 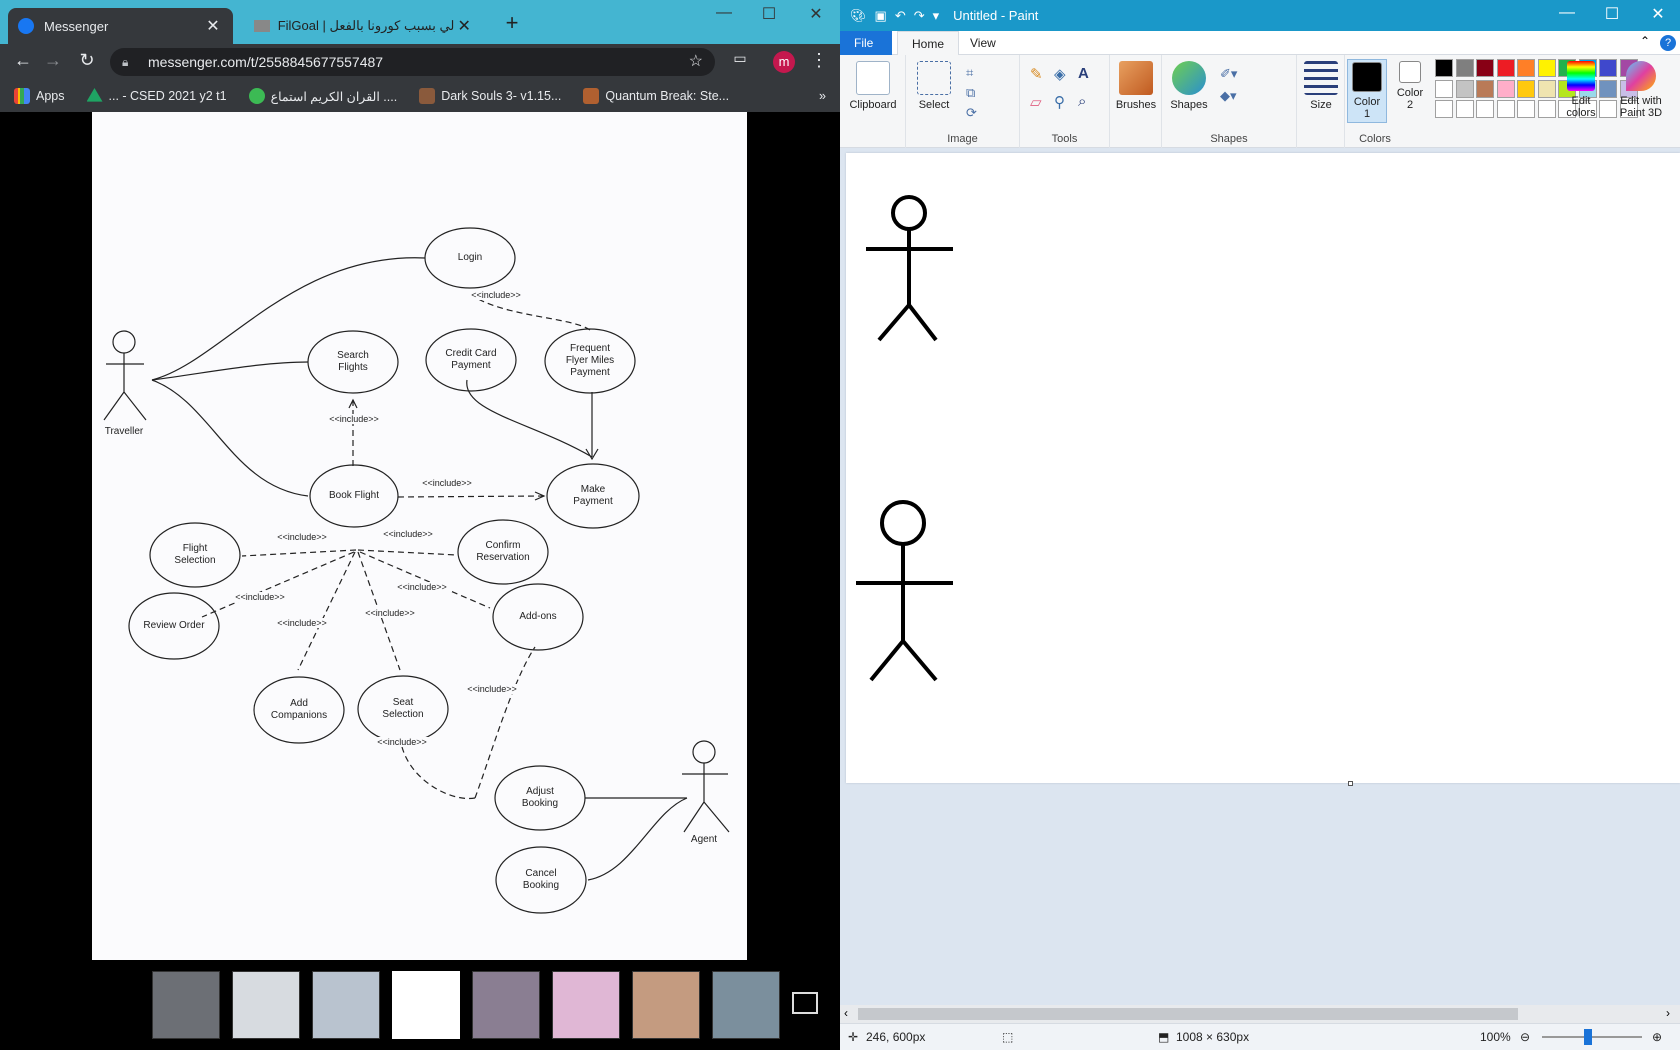 What do you see at coordinates (23, 60) in the screenshot?
I see `back-icon: ←` at bounding box center [23, 60].